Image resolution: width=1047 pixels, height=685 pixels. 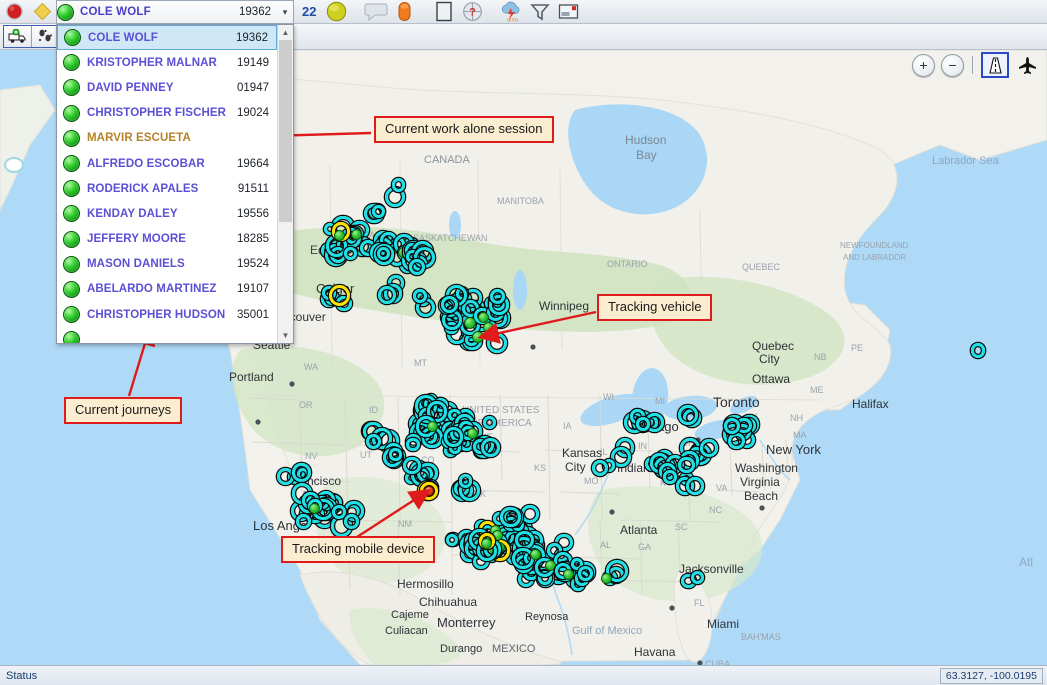 I want to click on scroll-up-button: ▲, so click(x=285, y=32).